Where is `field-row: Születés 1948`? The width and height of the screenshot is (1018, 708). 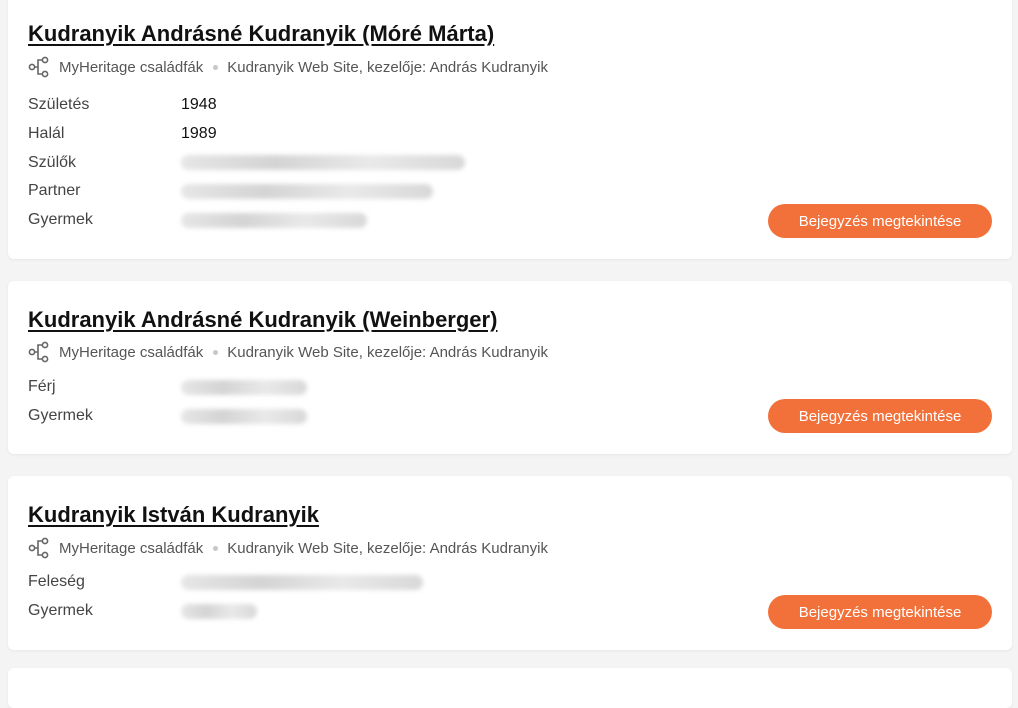
field-row: Születés 1948 is located at coordinates (246, 105).